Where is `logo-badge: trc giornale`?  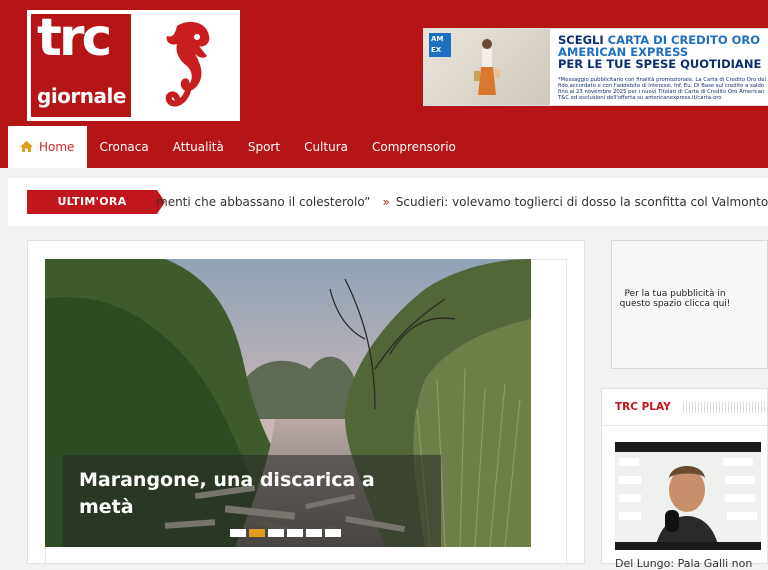
logo-badge: trc giornale is located at coordinates (81, 62).